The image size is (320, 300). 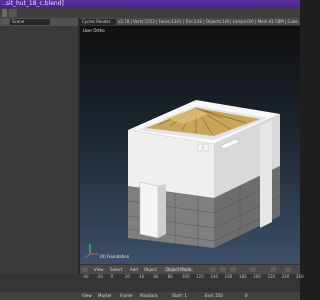 What do you see at coordinates (257, 276) in the screenshot?
I see `timeline-tick-label: 200` at bounding box center [257, 276].